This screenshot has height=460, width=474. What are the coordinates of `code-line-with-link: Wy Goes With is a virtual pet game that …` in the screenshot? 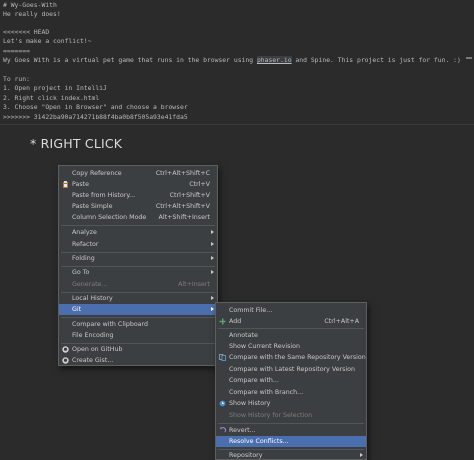 It's located at (232, 60).